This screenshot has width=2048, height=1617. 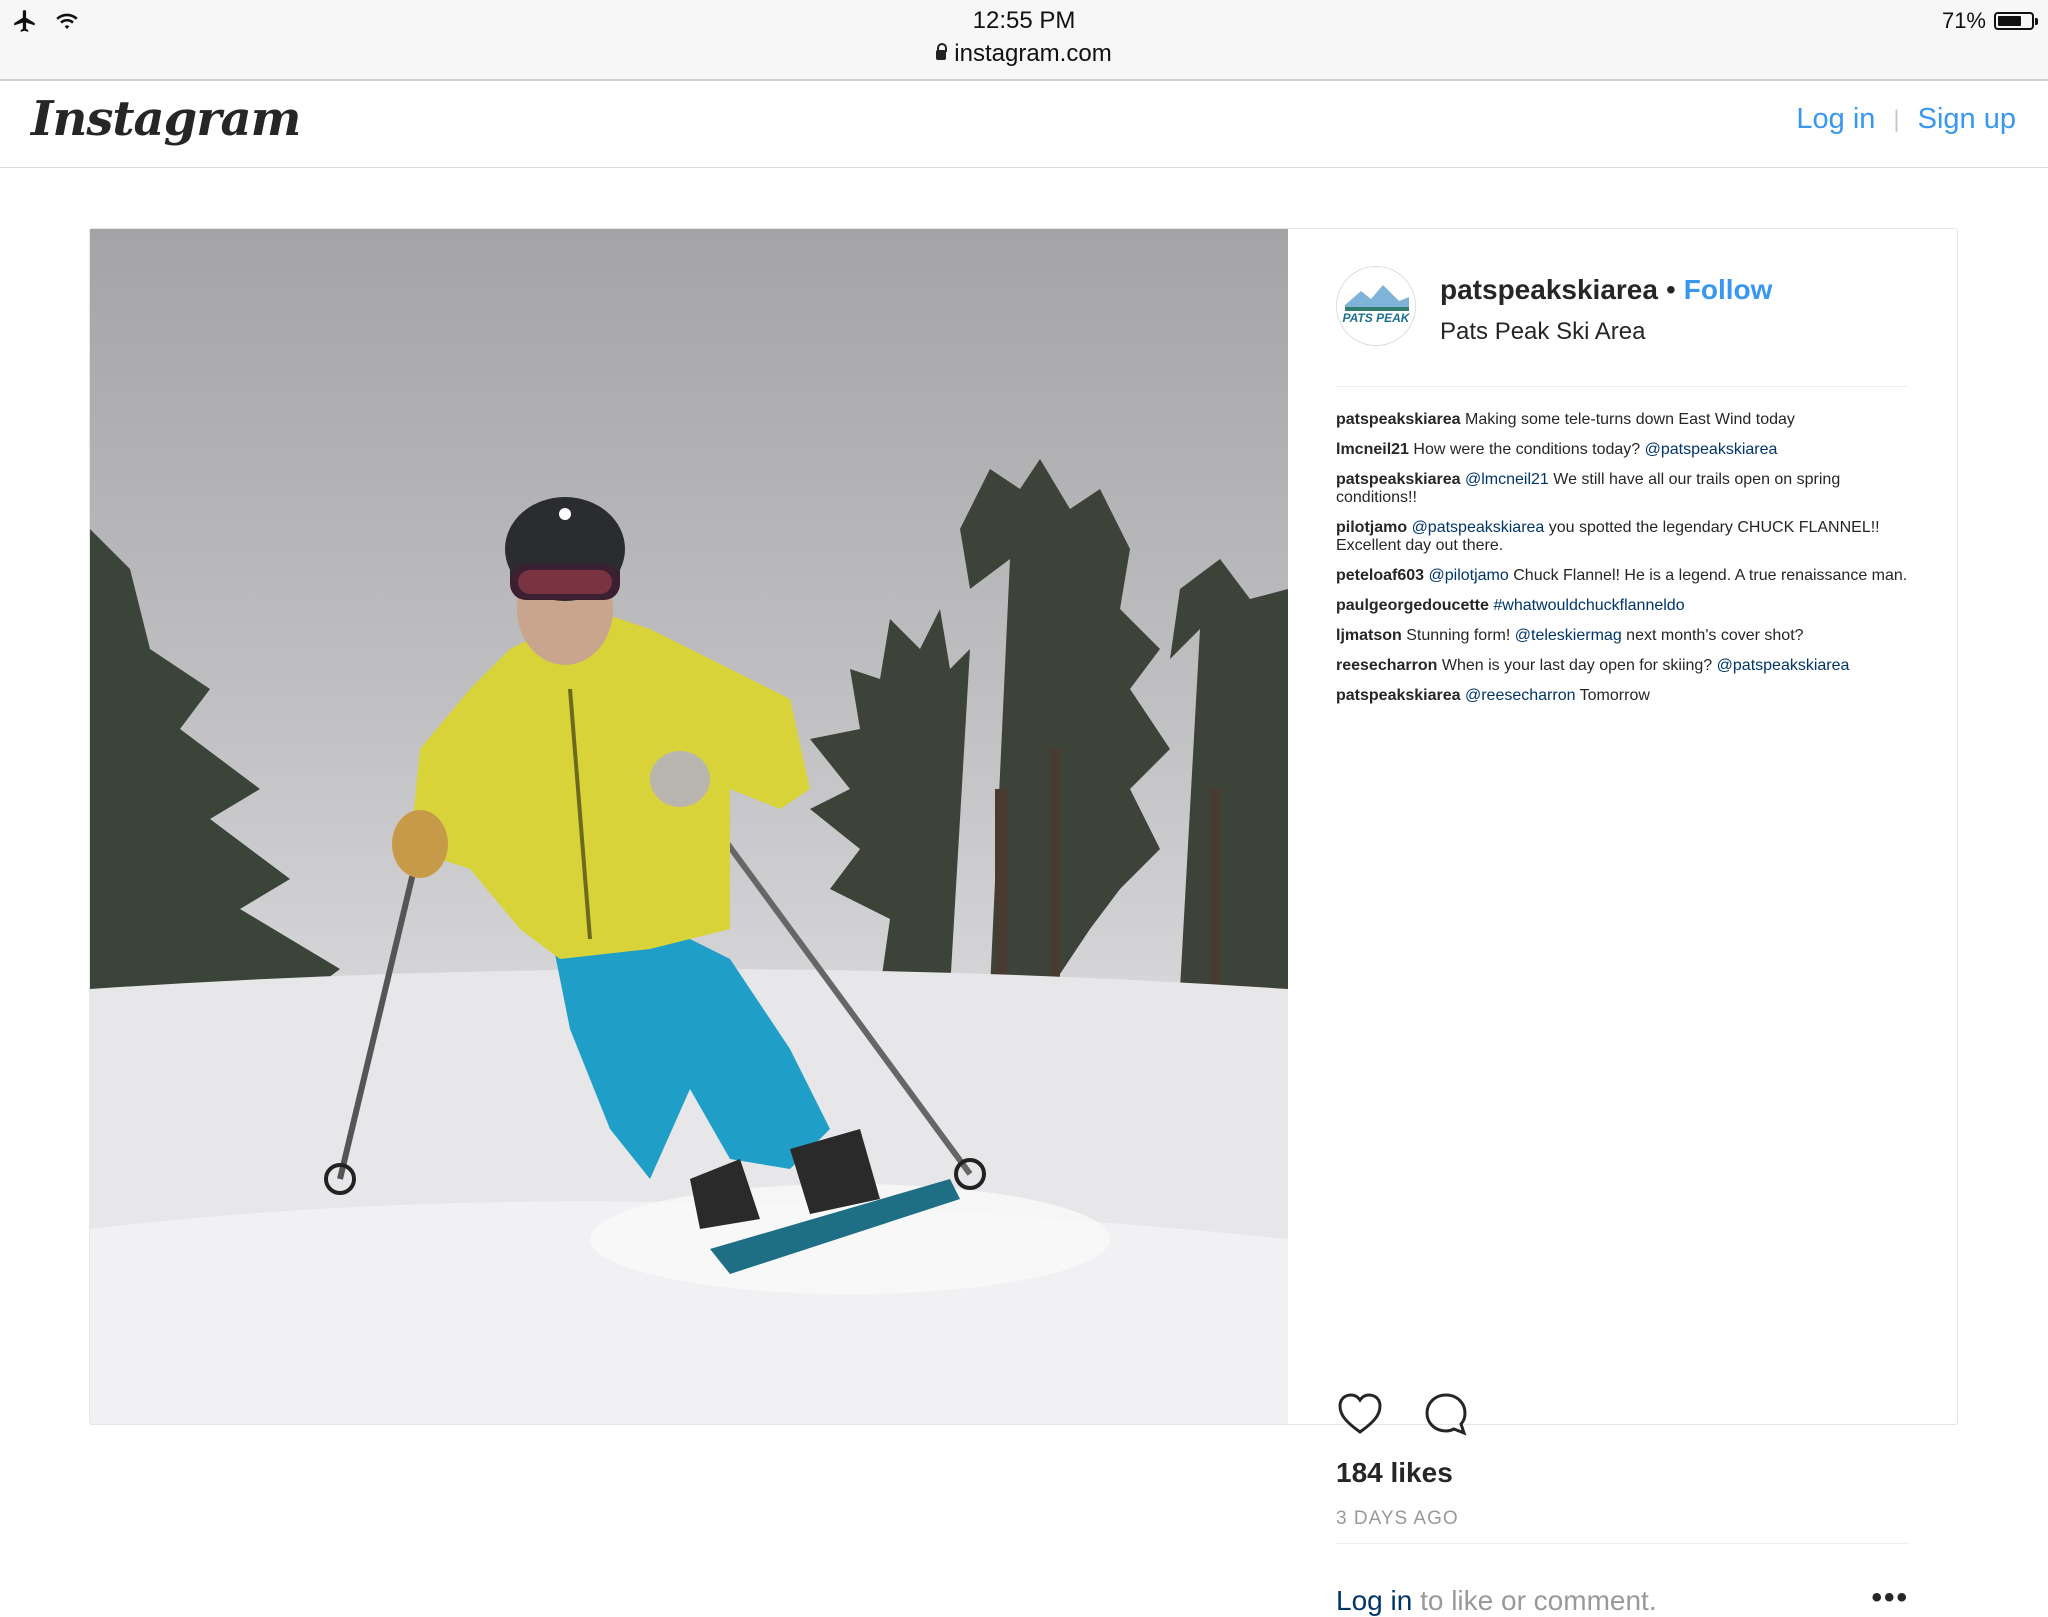 I want to click on login-prompt-text: to like or comment., so click(x=1538, y=1600).